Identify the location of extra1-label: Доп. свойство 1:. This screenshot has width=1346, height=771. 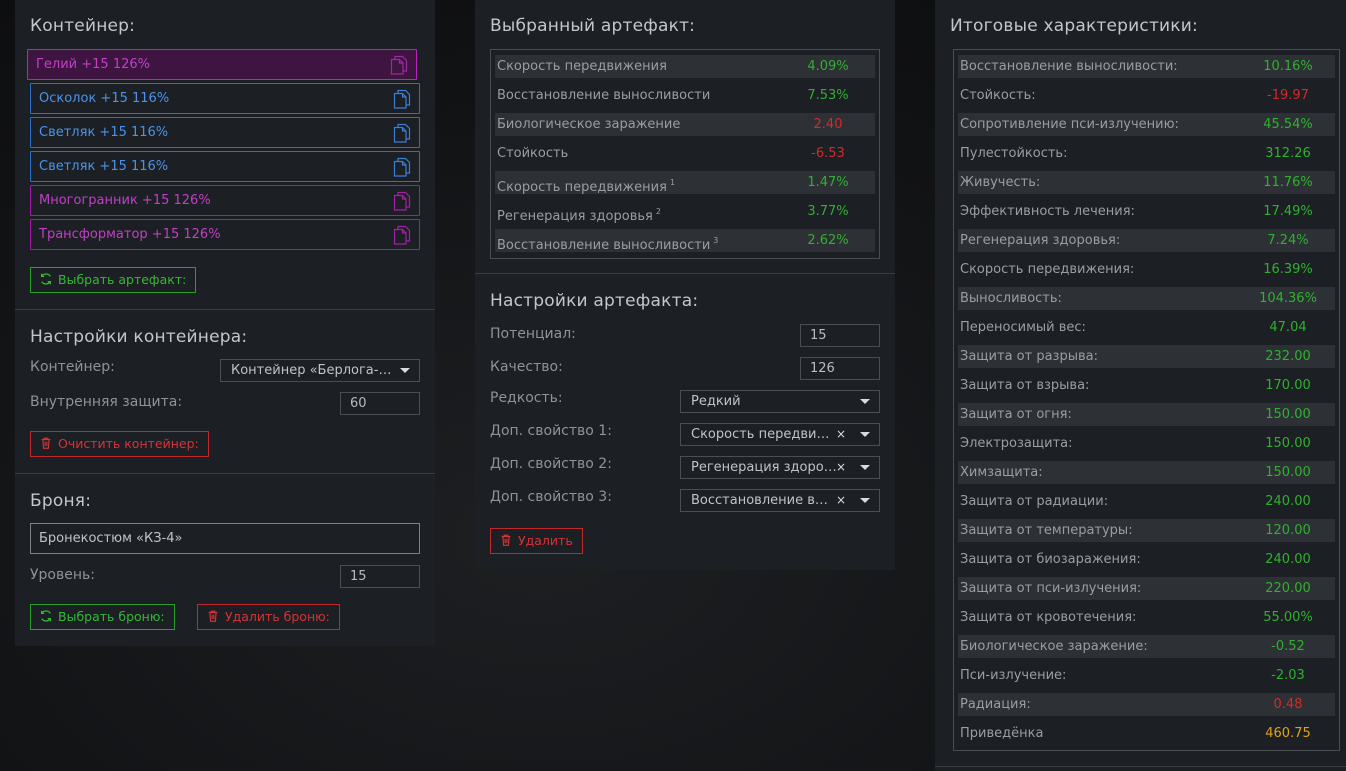
(551, 431).